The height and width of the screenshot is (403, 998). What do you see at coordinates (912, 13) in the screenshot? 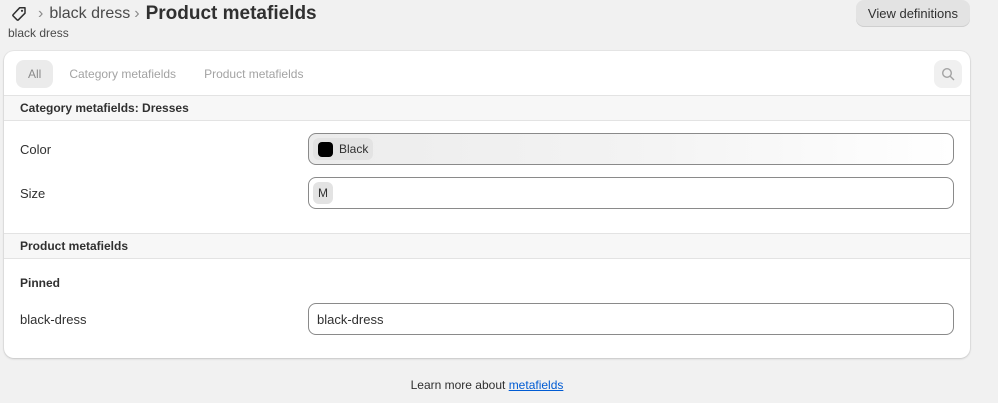
I see `view-definitions-button: View definitions` at bounding box center [912, 13].